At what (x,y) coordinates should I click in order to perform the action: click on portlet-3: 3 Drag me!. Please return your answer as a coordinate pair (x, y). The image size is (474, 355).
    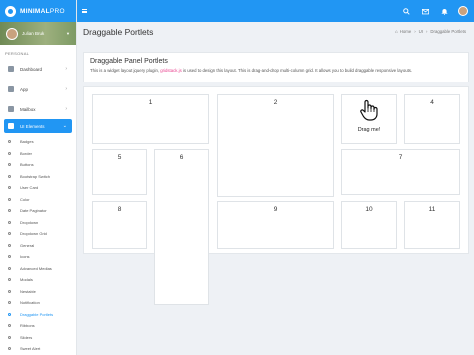
    Looking at the image, I should click on (369, 119).